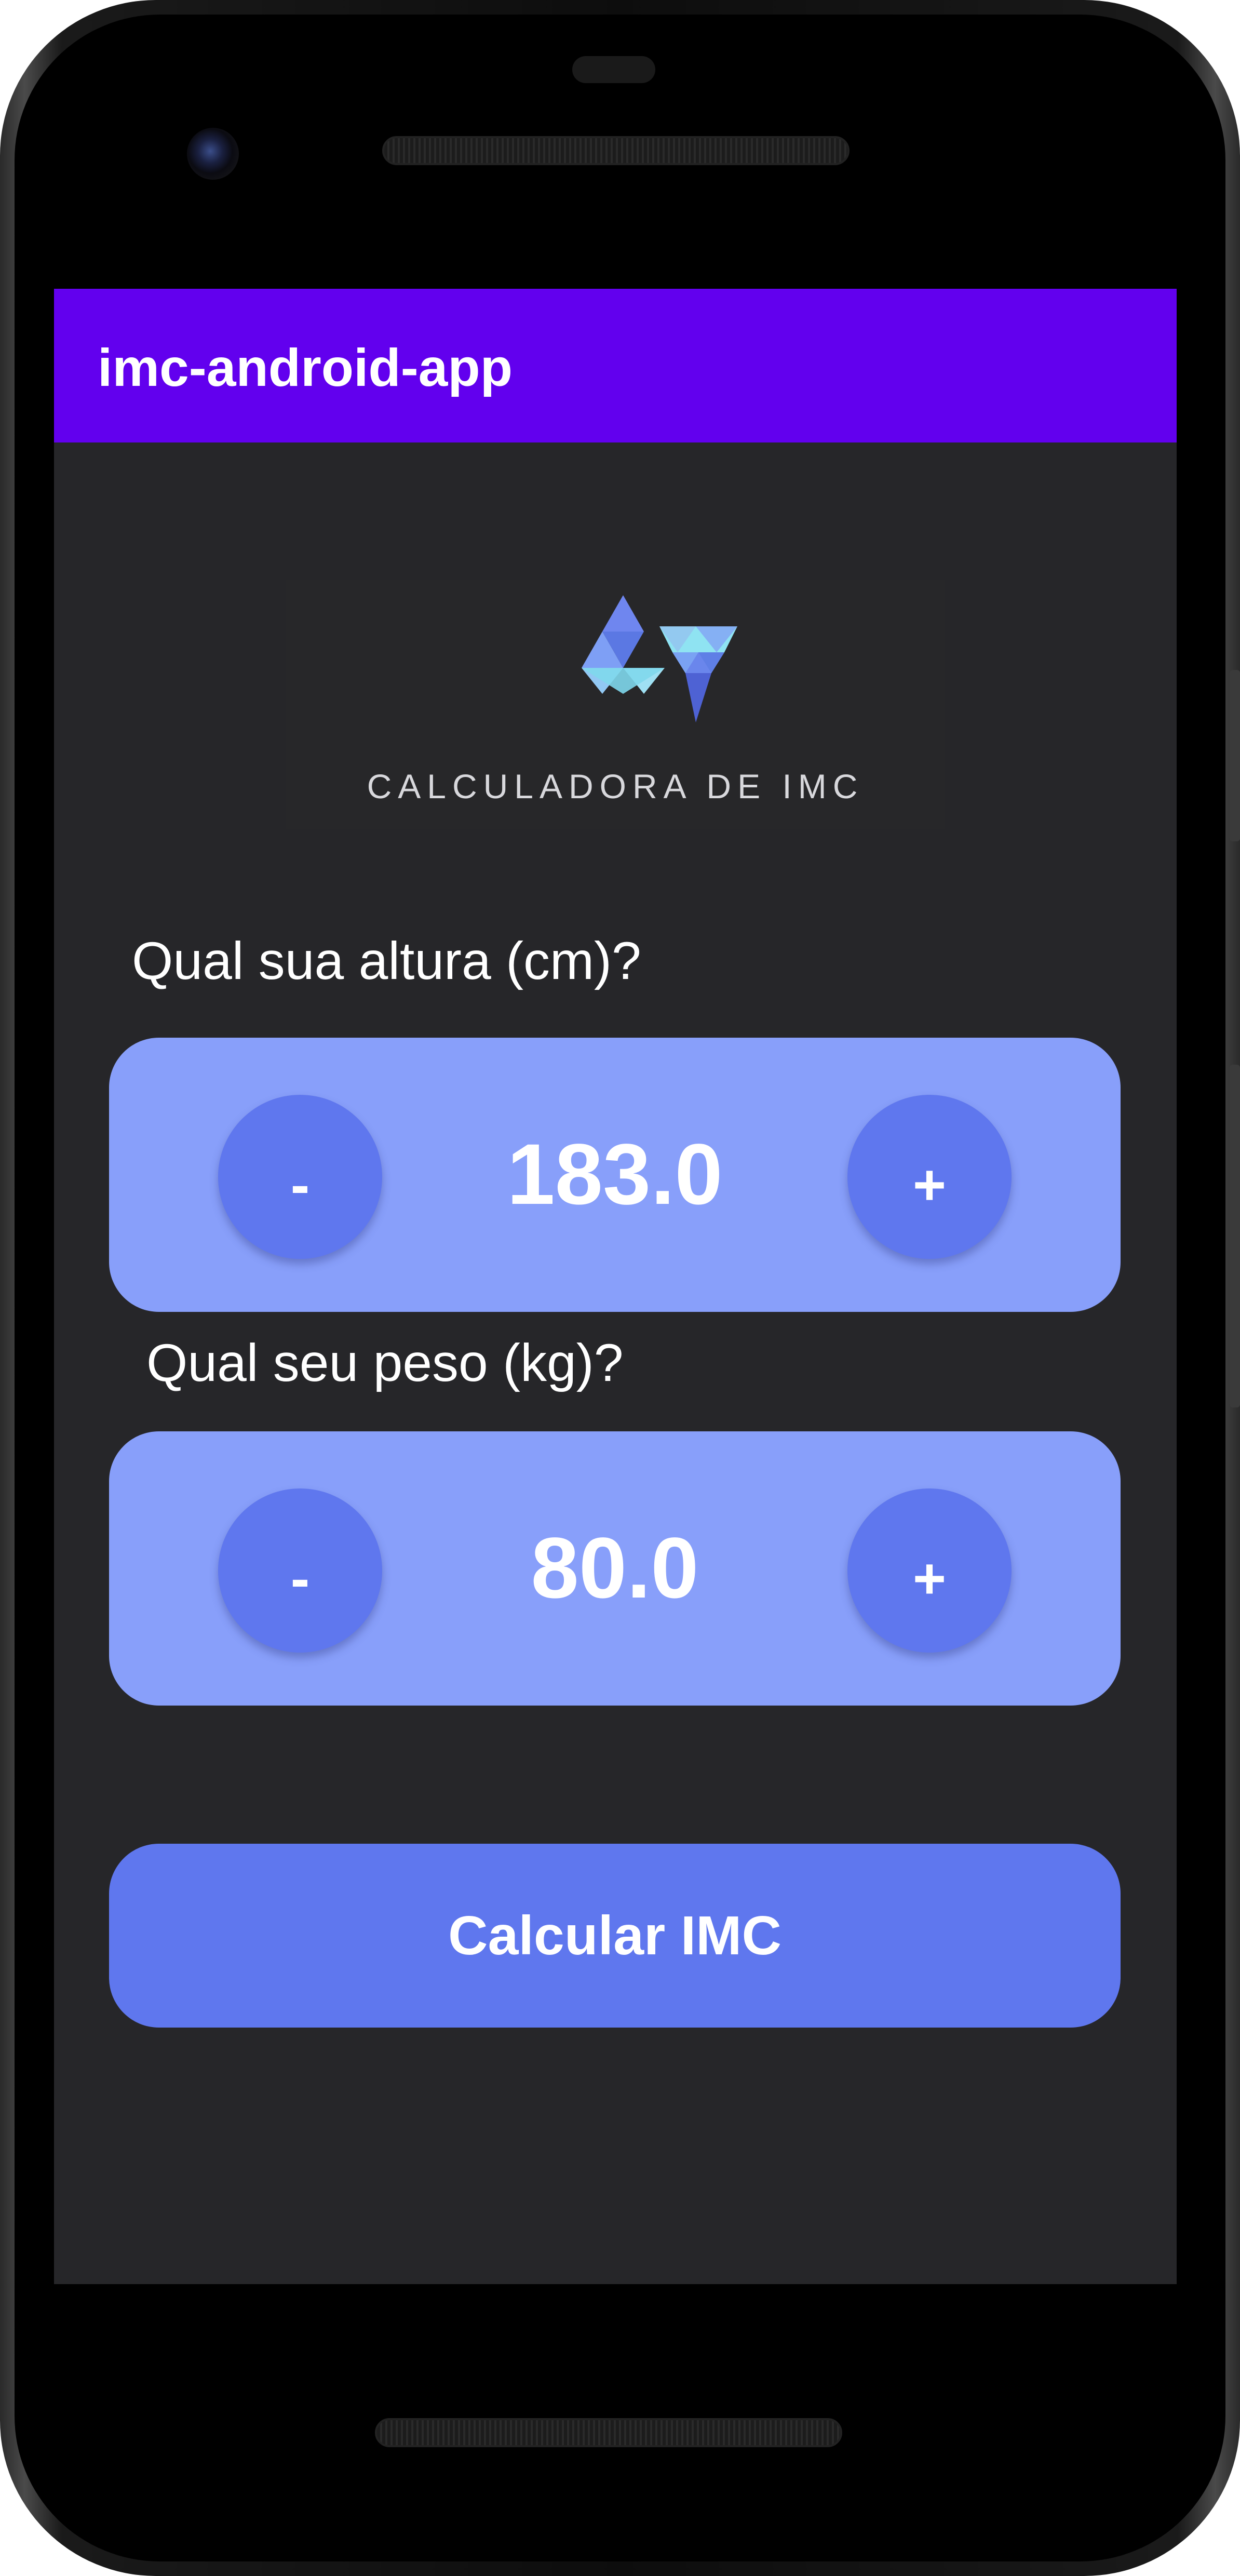  What do you see at coordinates (213, 154) in the screenshot?
I see `front-camera-icon` at bounding box center [213, 154].